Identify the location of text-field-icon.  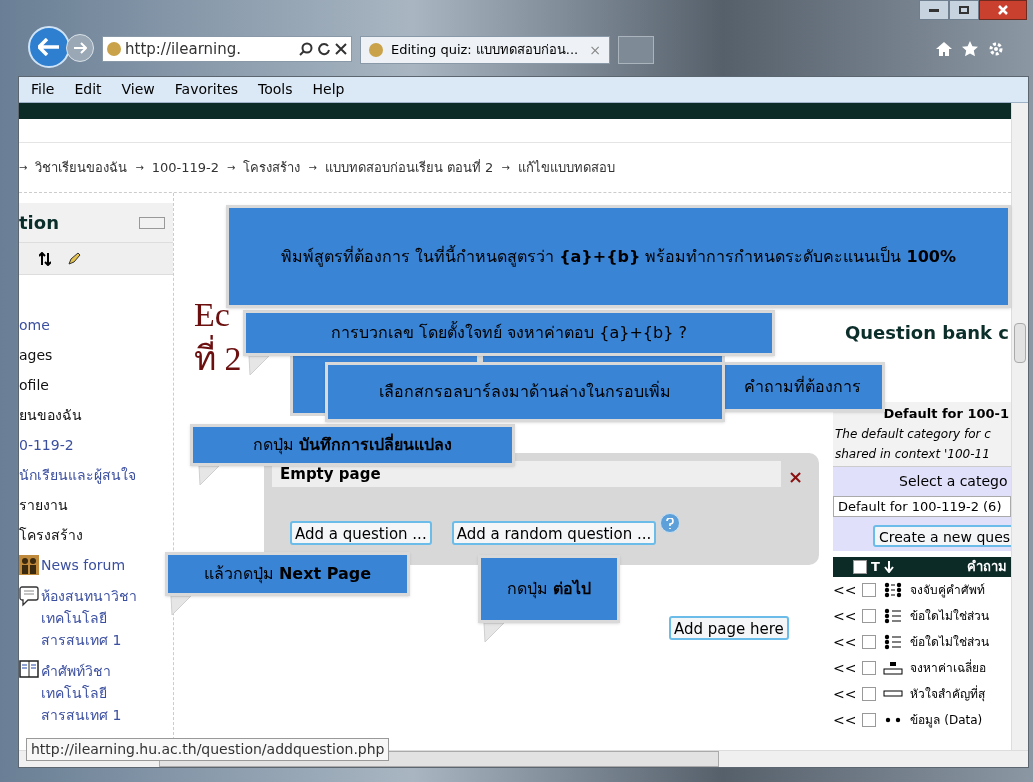
(893, 694).